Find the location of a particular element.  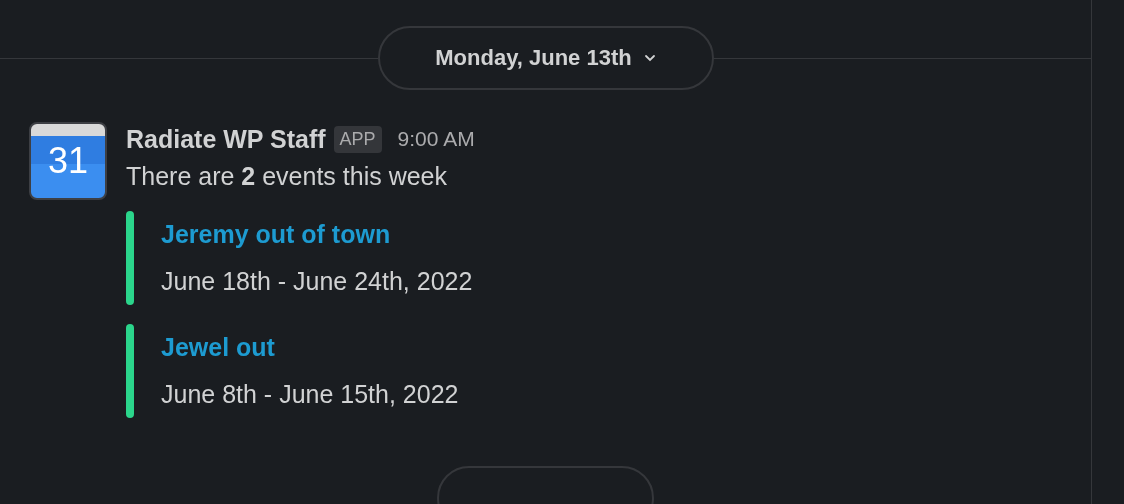

sender-name: Radiate WP Staff is located at coordinates (226, 139).